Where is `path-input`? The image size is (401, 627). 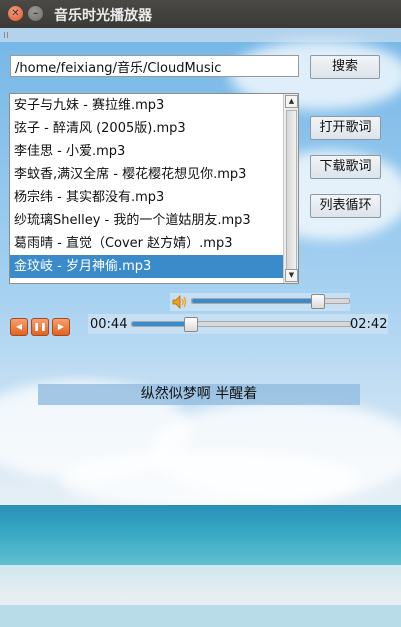
path-input is located at coordinates (154, 66).